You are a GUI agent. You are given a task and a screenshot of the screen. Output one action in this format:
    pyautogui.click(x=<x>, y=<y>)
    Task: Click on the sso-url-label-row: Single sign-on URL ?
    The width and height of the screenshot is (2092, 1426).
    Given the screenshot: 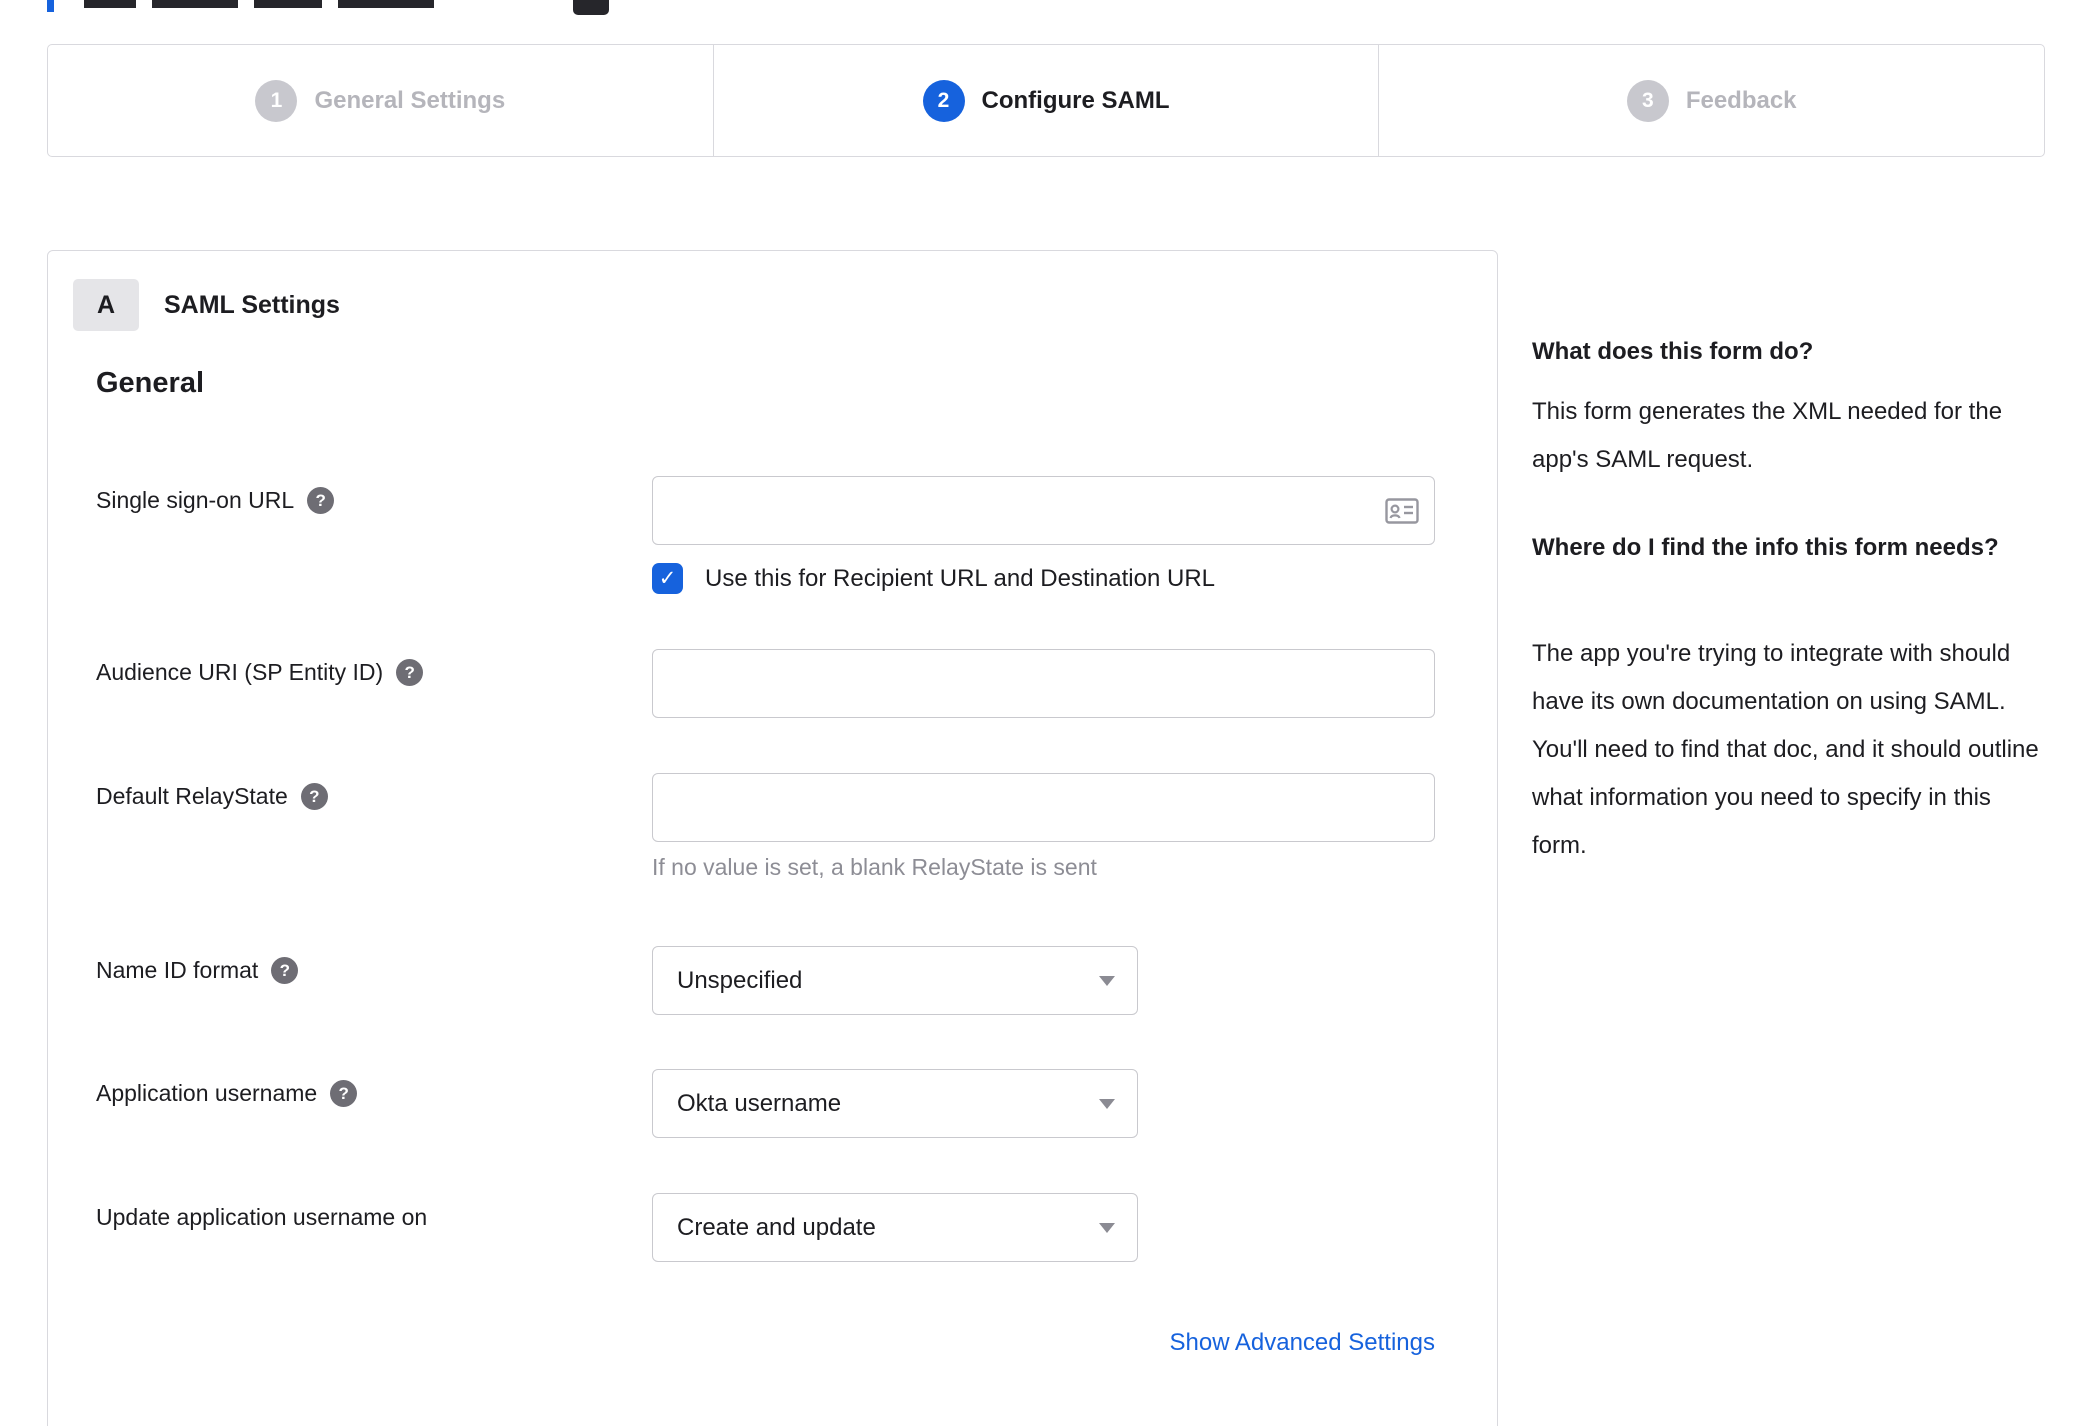 What is the action you would take?
    pyautogui.click(x=215, y=500)
    